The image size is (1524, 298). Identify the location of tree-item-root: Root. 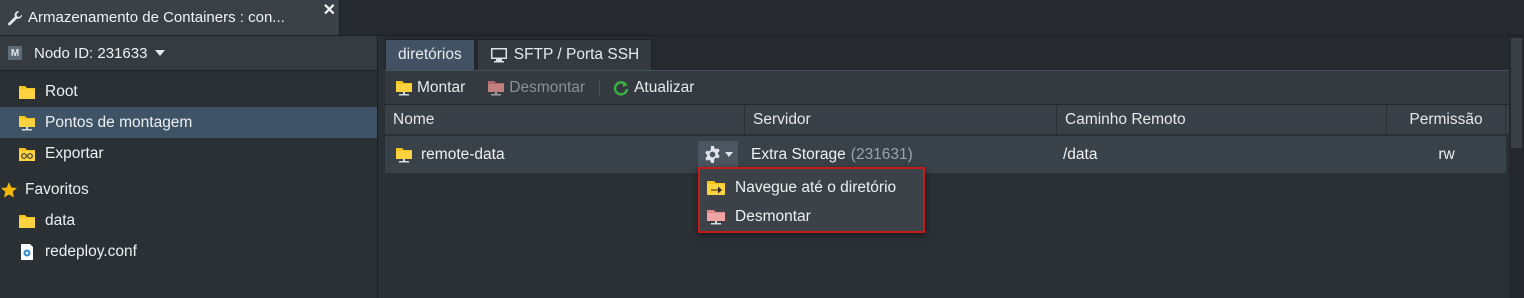
(188, 91).